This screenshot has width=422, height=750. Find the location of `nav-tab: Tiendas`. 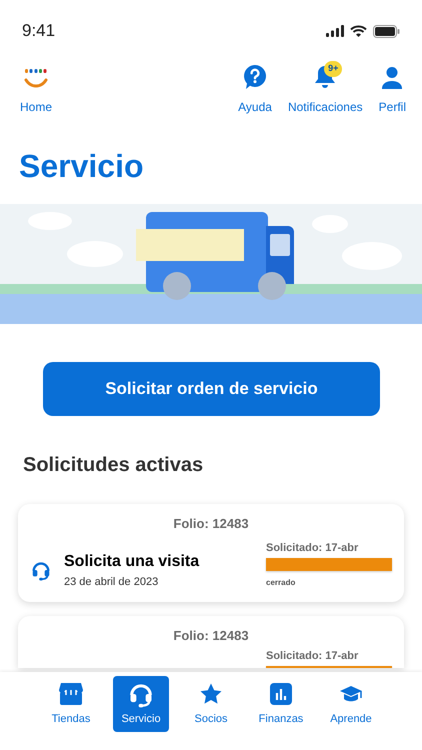

nav-tab: Tiendas is located at coordinates (71, 704).